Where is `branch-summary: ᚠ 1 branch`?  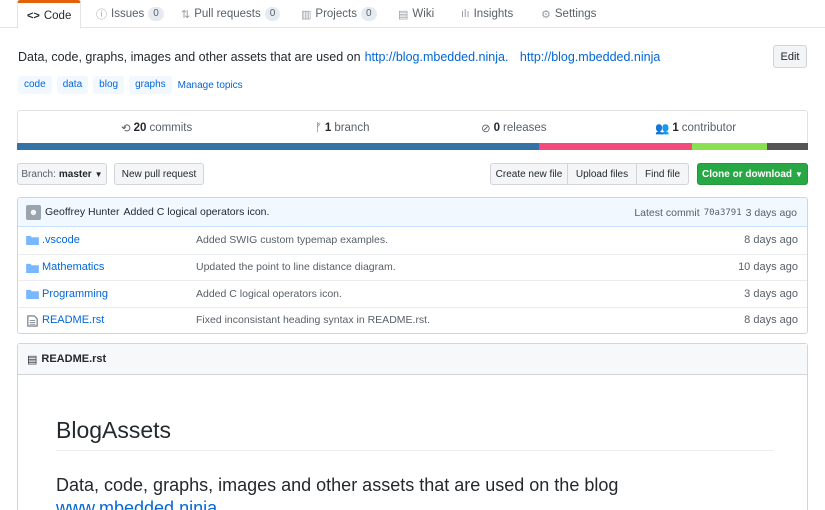 branch-summary: ᚠ 1 branch is located at coordinates (342, 127).